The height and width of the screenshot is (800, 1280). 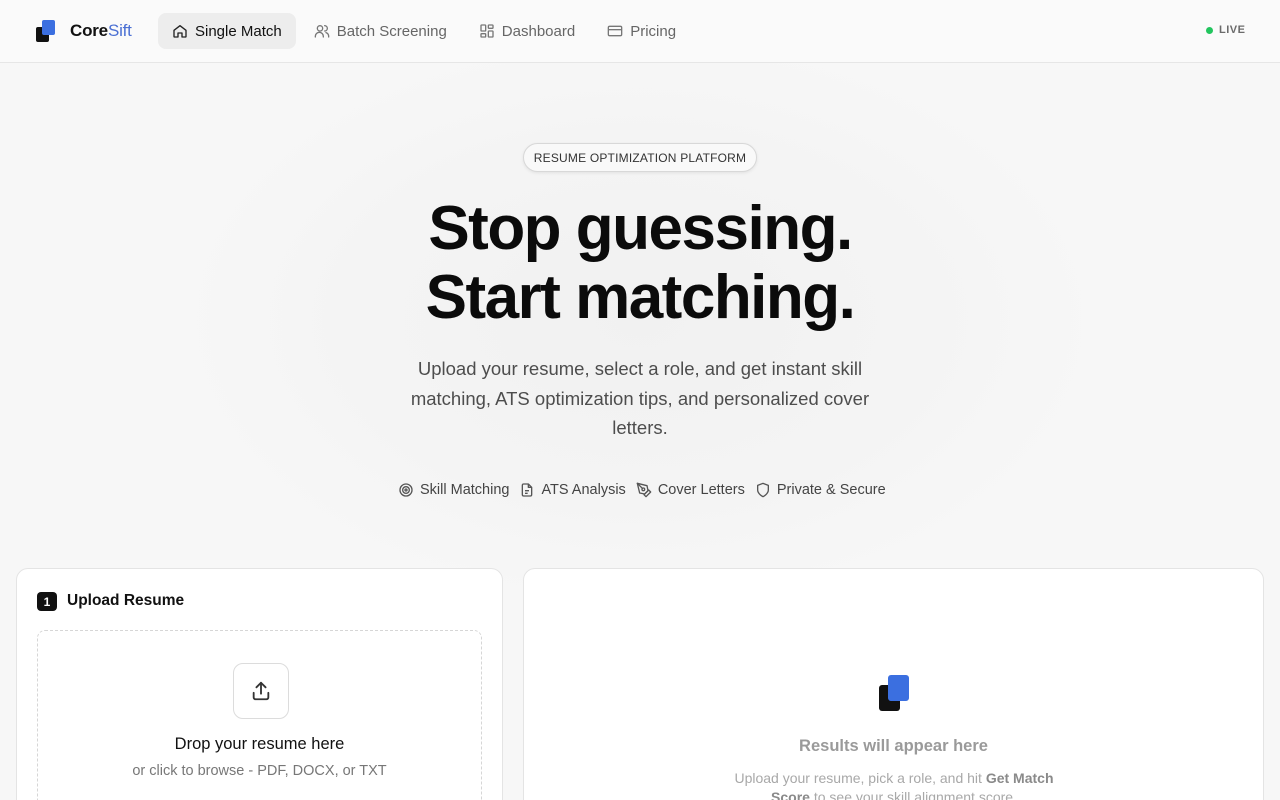 What do you see at coordinates (406, 490) in the screenshot?
I see `target-icon` at bounding box center [406, 490].